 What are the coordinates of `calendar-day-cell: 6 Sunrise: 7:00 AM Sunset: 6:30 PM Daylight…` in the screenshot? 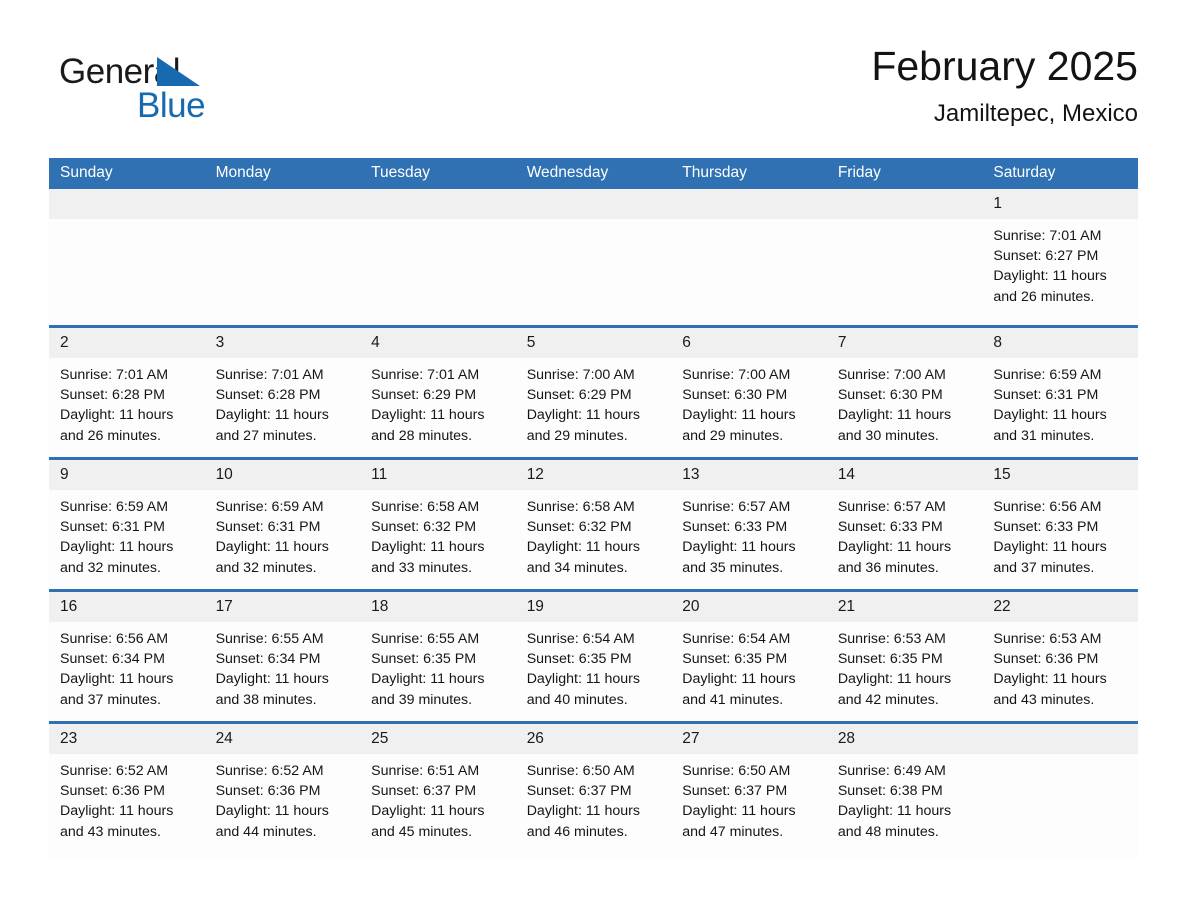 It's located at (749, 392).